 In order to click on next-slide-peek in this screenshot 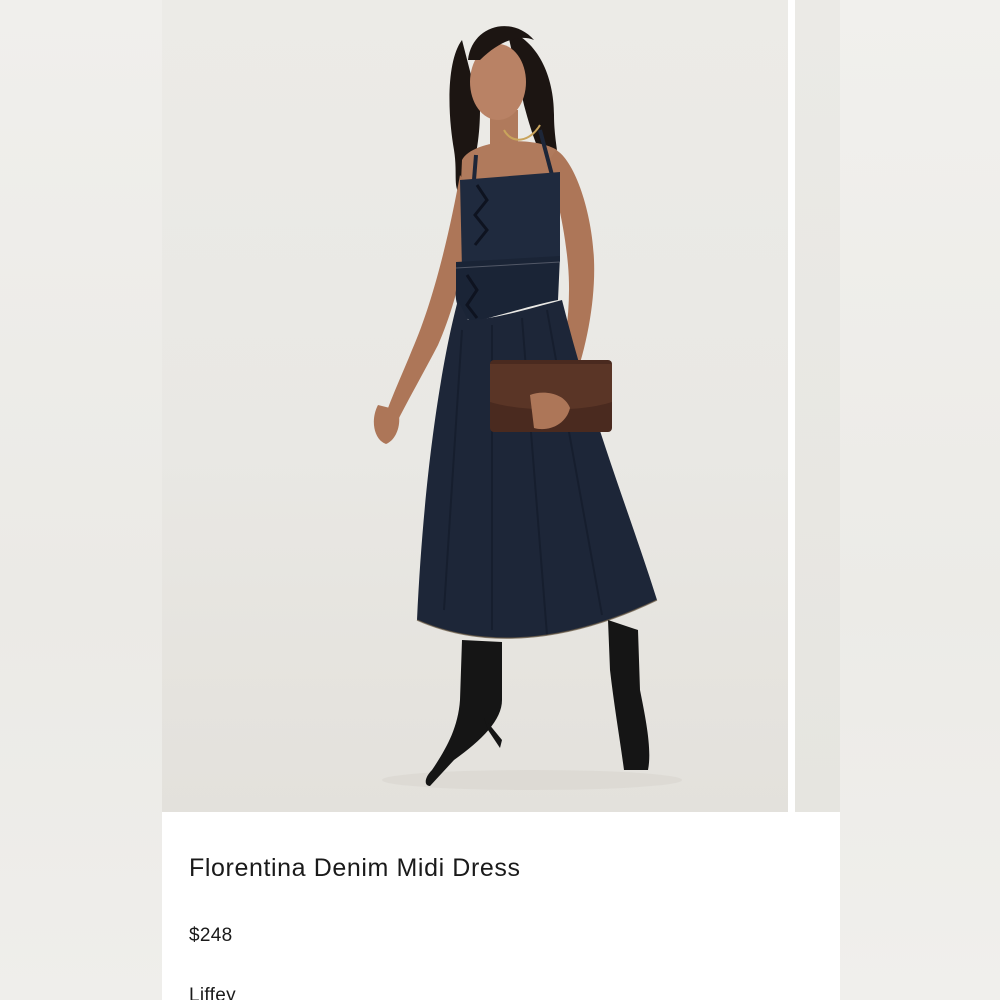, I will do `click(817, 406)`.